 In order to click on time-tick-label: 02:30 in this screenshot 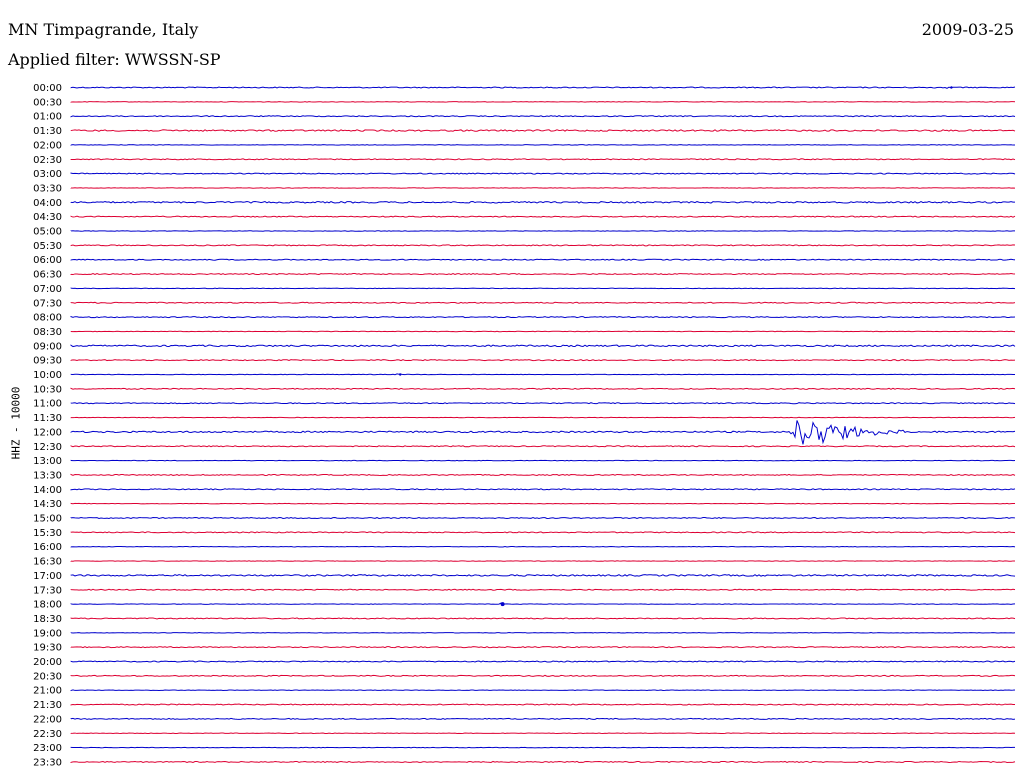, I will do `click(47, 160)`.